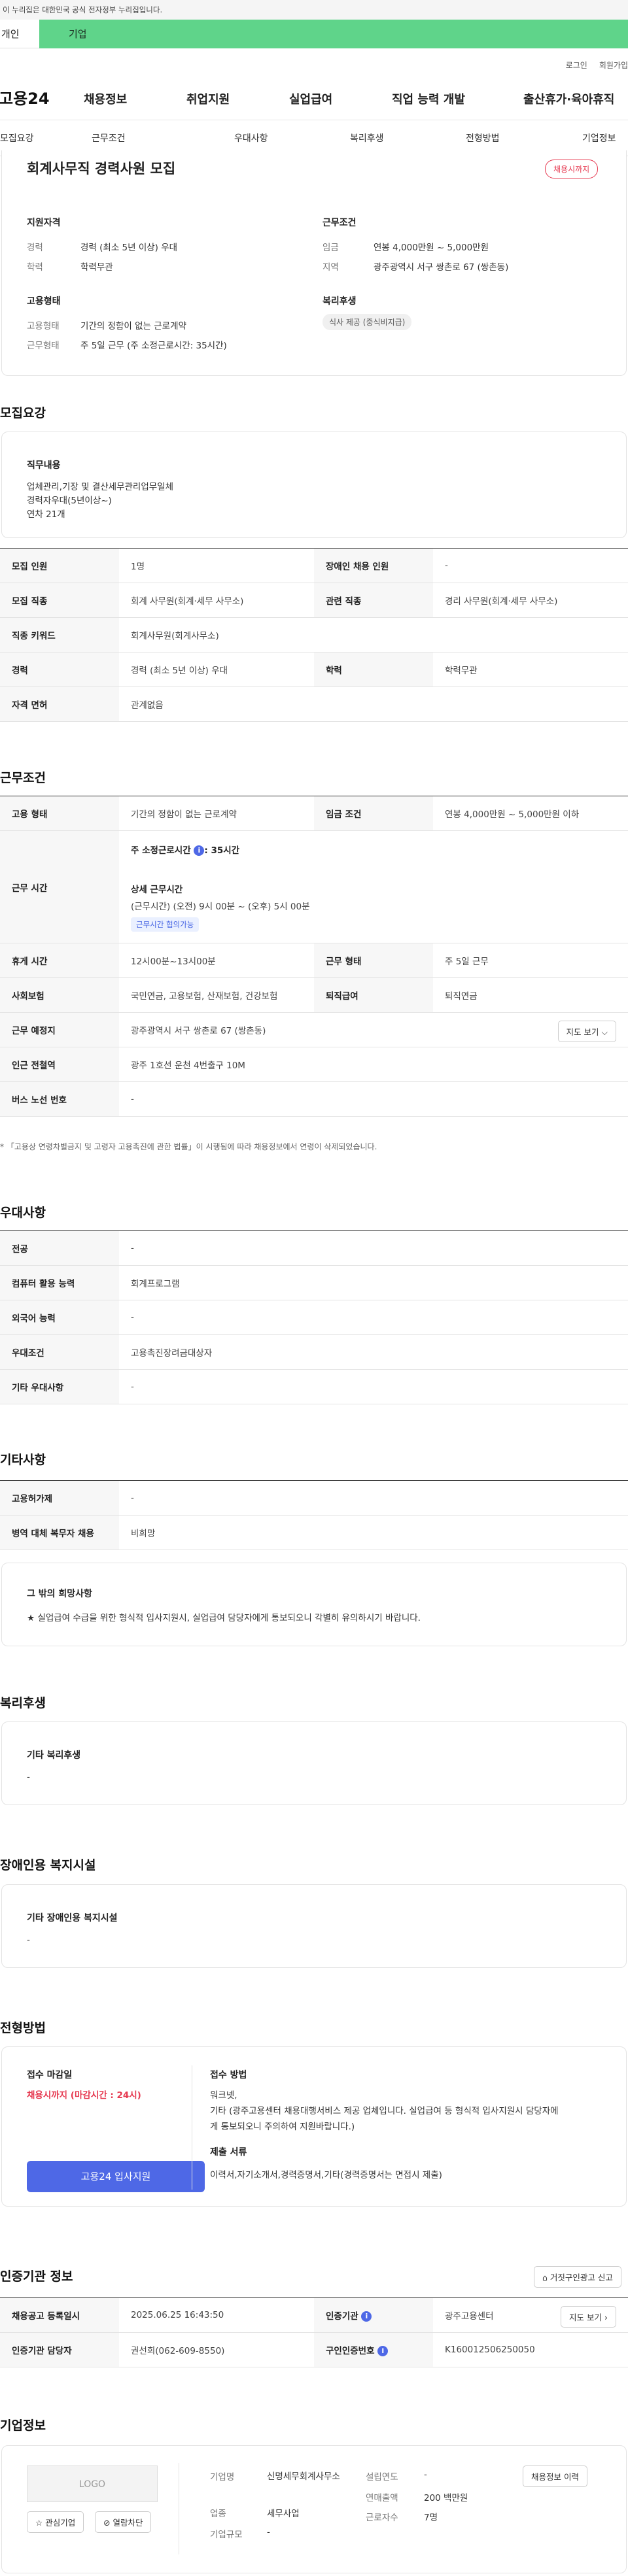  I want to click on gnb-item-unemployment-benefit: 실업급여, so click(310, 98).